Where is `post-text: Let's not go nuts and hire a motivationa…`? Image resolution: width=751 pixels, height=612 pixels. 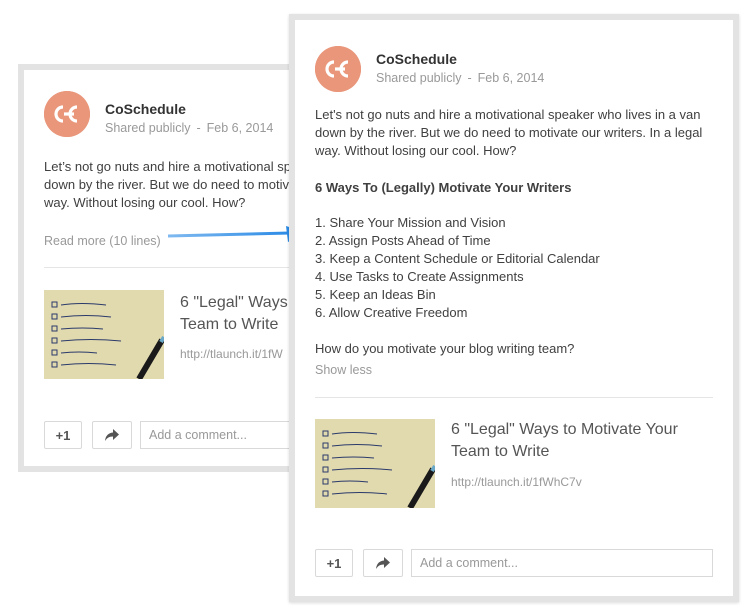 post-text: Let's not go nuts and hire a motivationa… is located at coordinates (520, 133).